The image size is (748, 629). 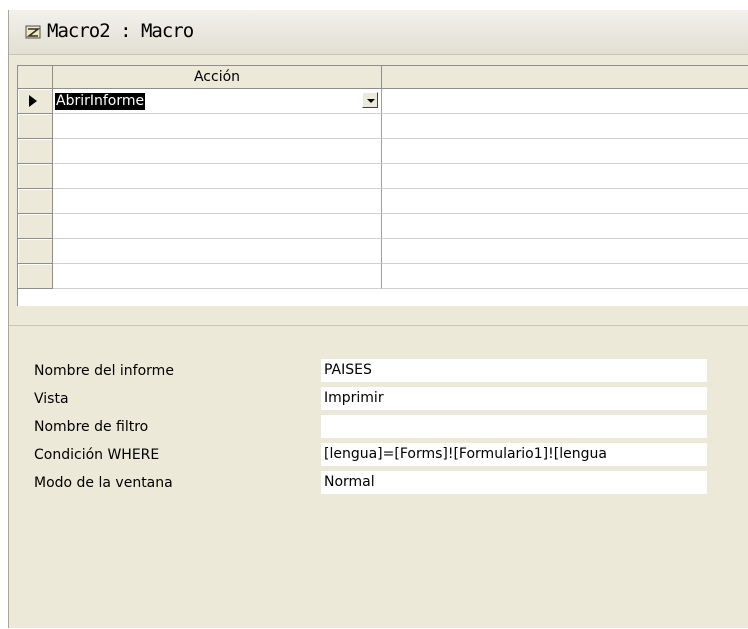 What do you see at coordinates (514, 454) in the screenshot?
I see `where-condition-field: [lengua]=[Forms]![Formulario1]![lengua` at bounding box center [514, 454].